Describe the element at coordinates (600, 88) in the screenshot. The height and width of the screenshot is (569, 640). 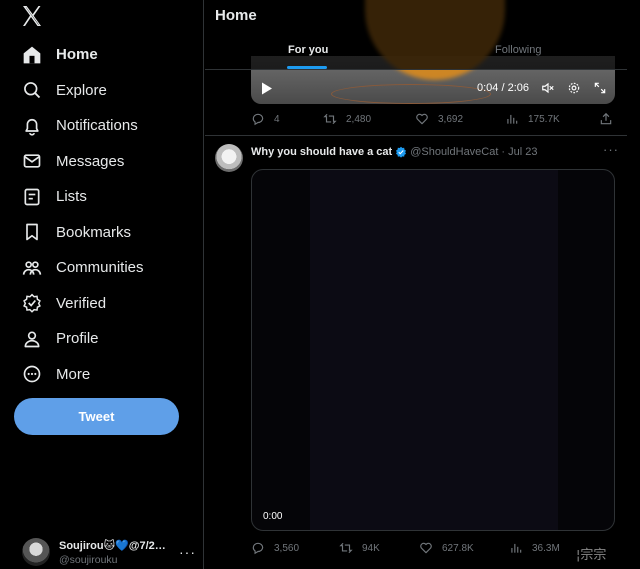
I see `fullscreen-icon` at that location.